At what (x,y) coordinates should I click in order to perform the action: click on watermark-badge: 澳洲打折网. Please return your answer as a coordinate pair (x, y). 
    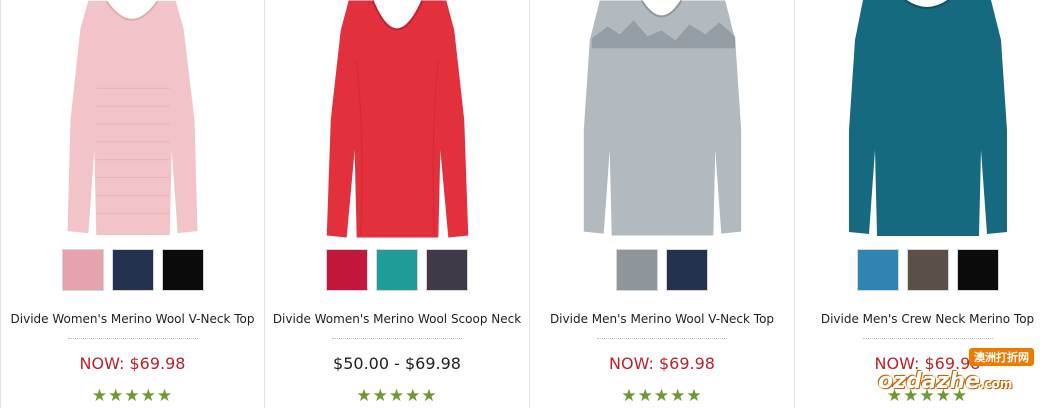
    Looking at the image, I should click on (1001, 357).